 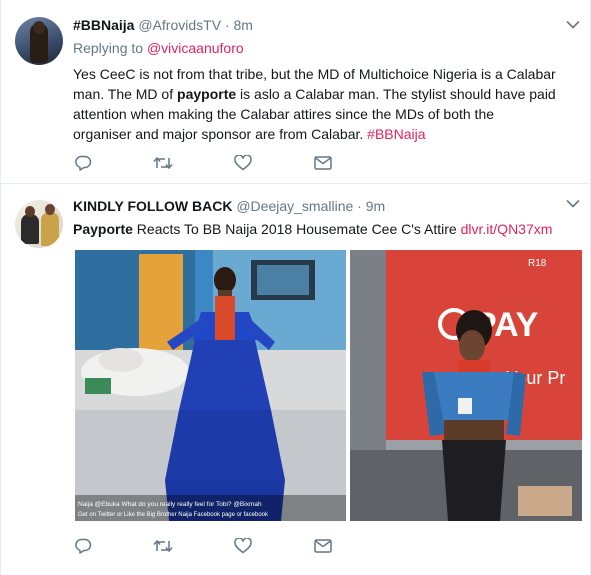 I want to click on replying-to: Replying to @vivicaanuforo, so click(x=314, y=48).